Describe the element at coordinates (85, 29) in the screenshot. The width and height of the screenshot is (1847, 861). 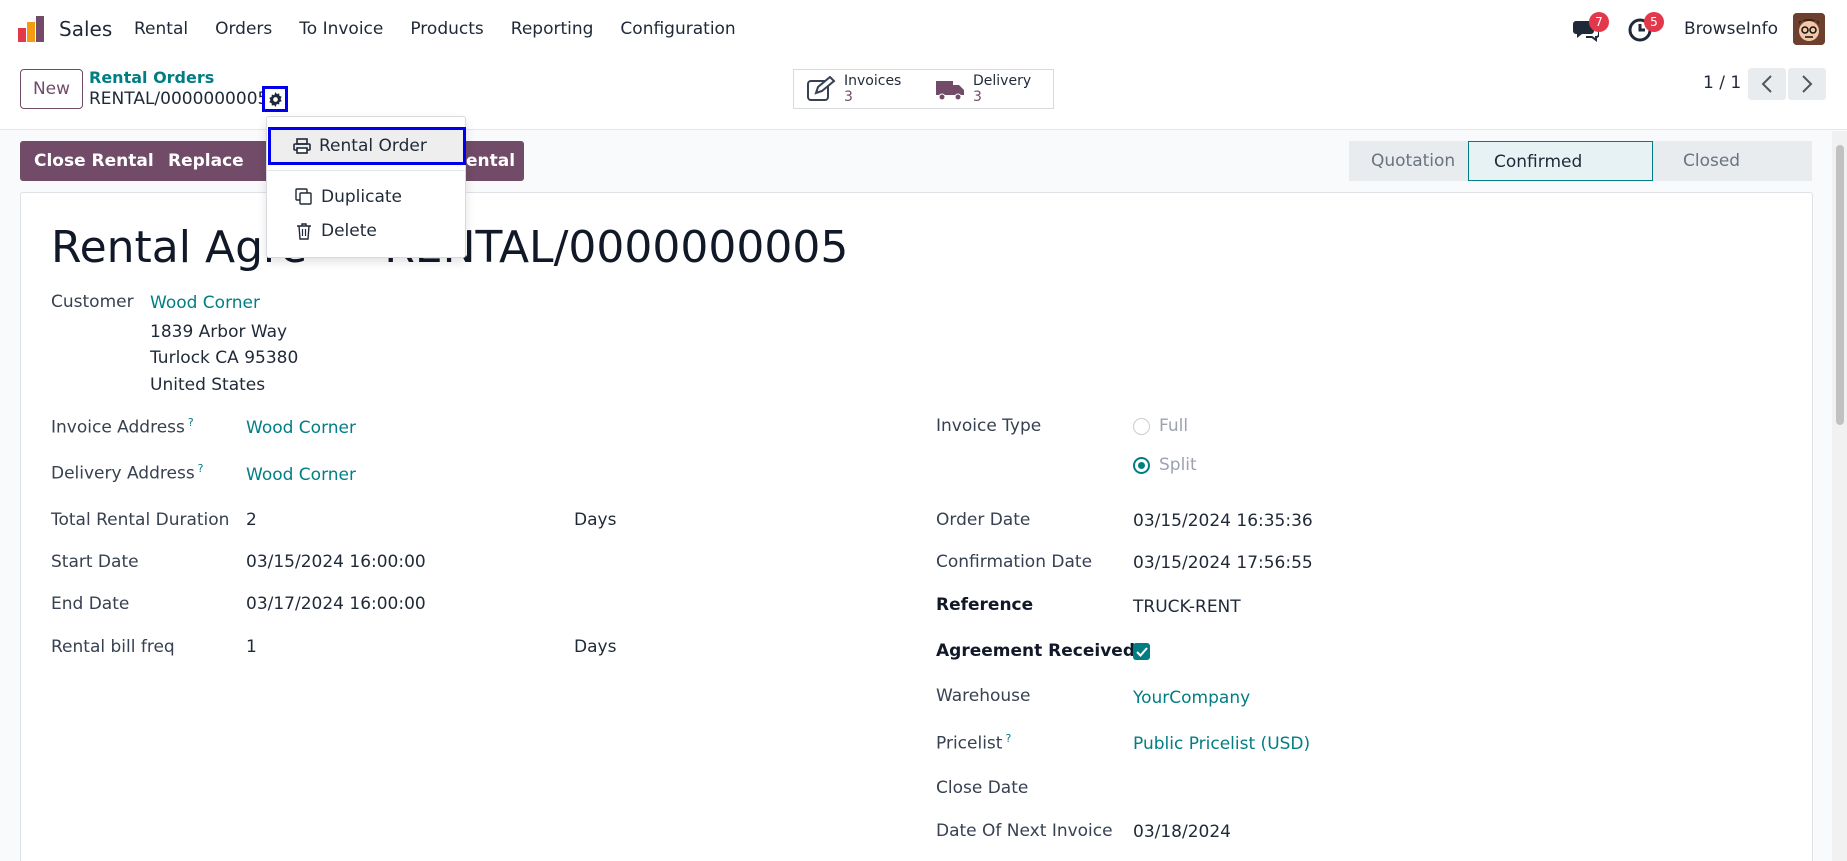
I see `app-name: Sales` at that location.